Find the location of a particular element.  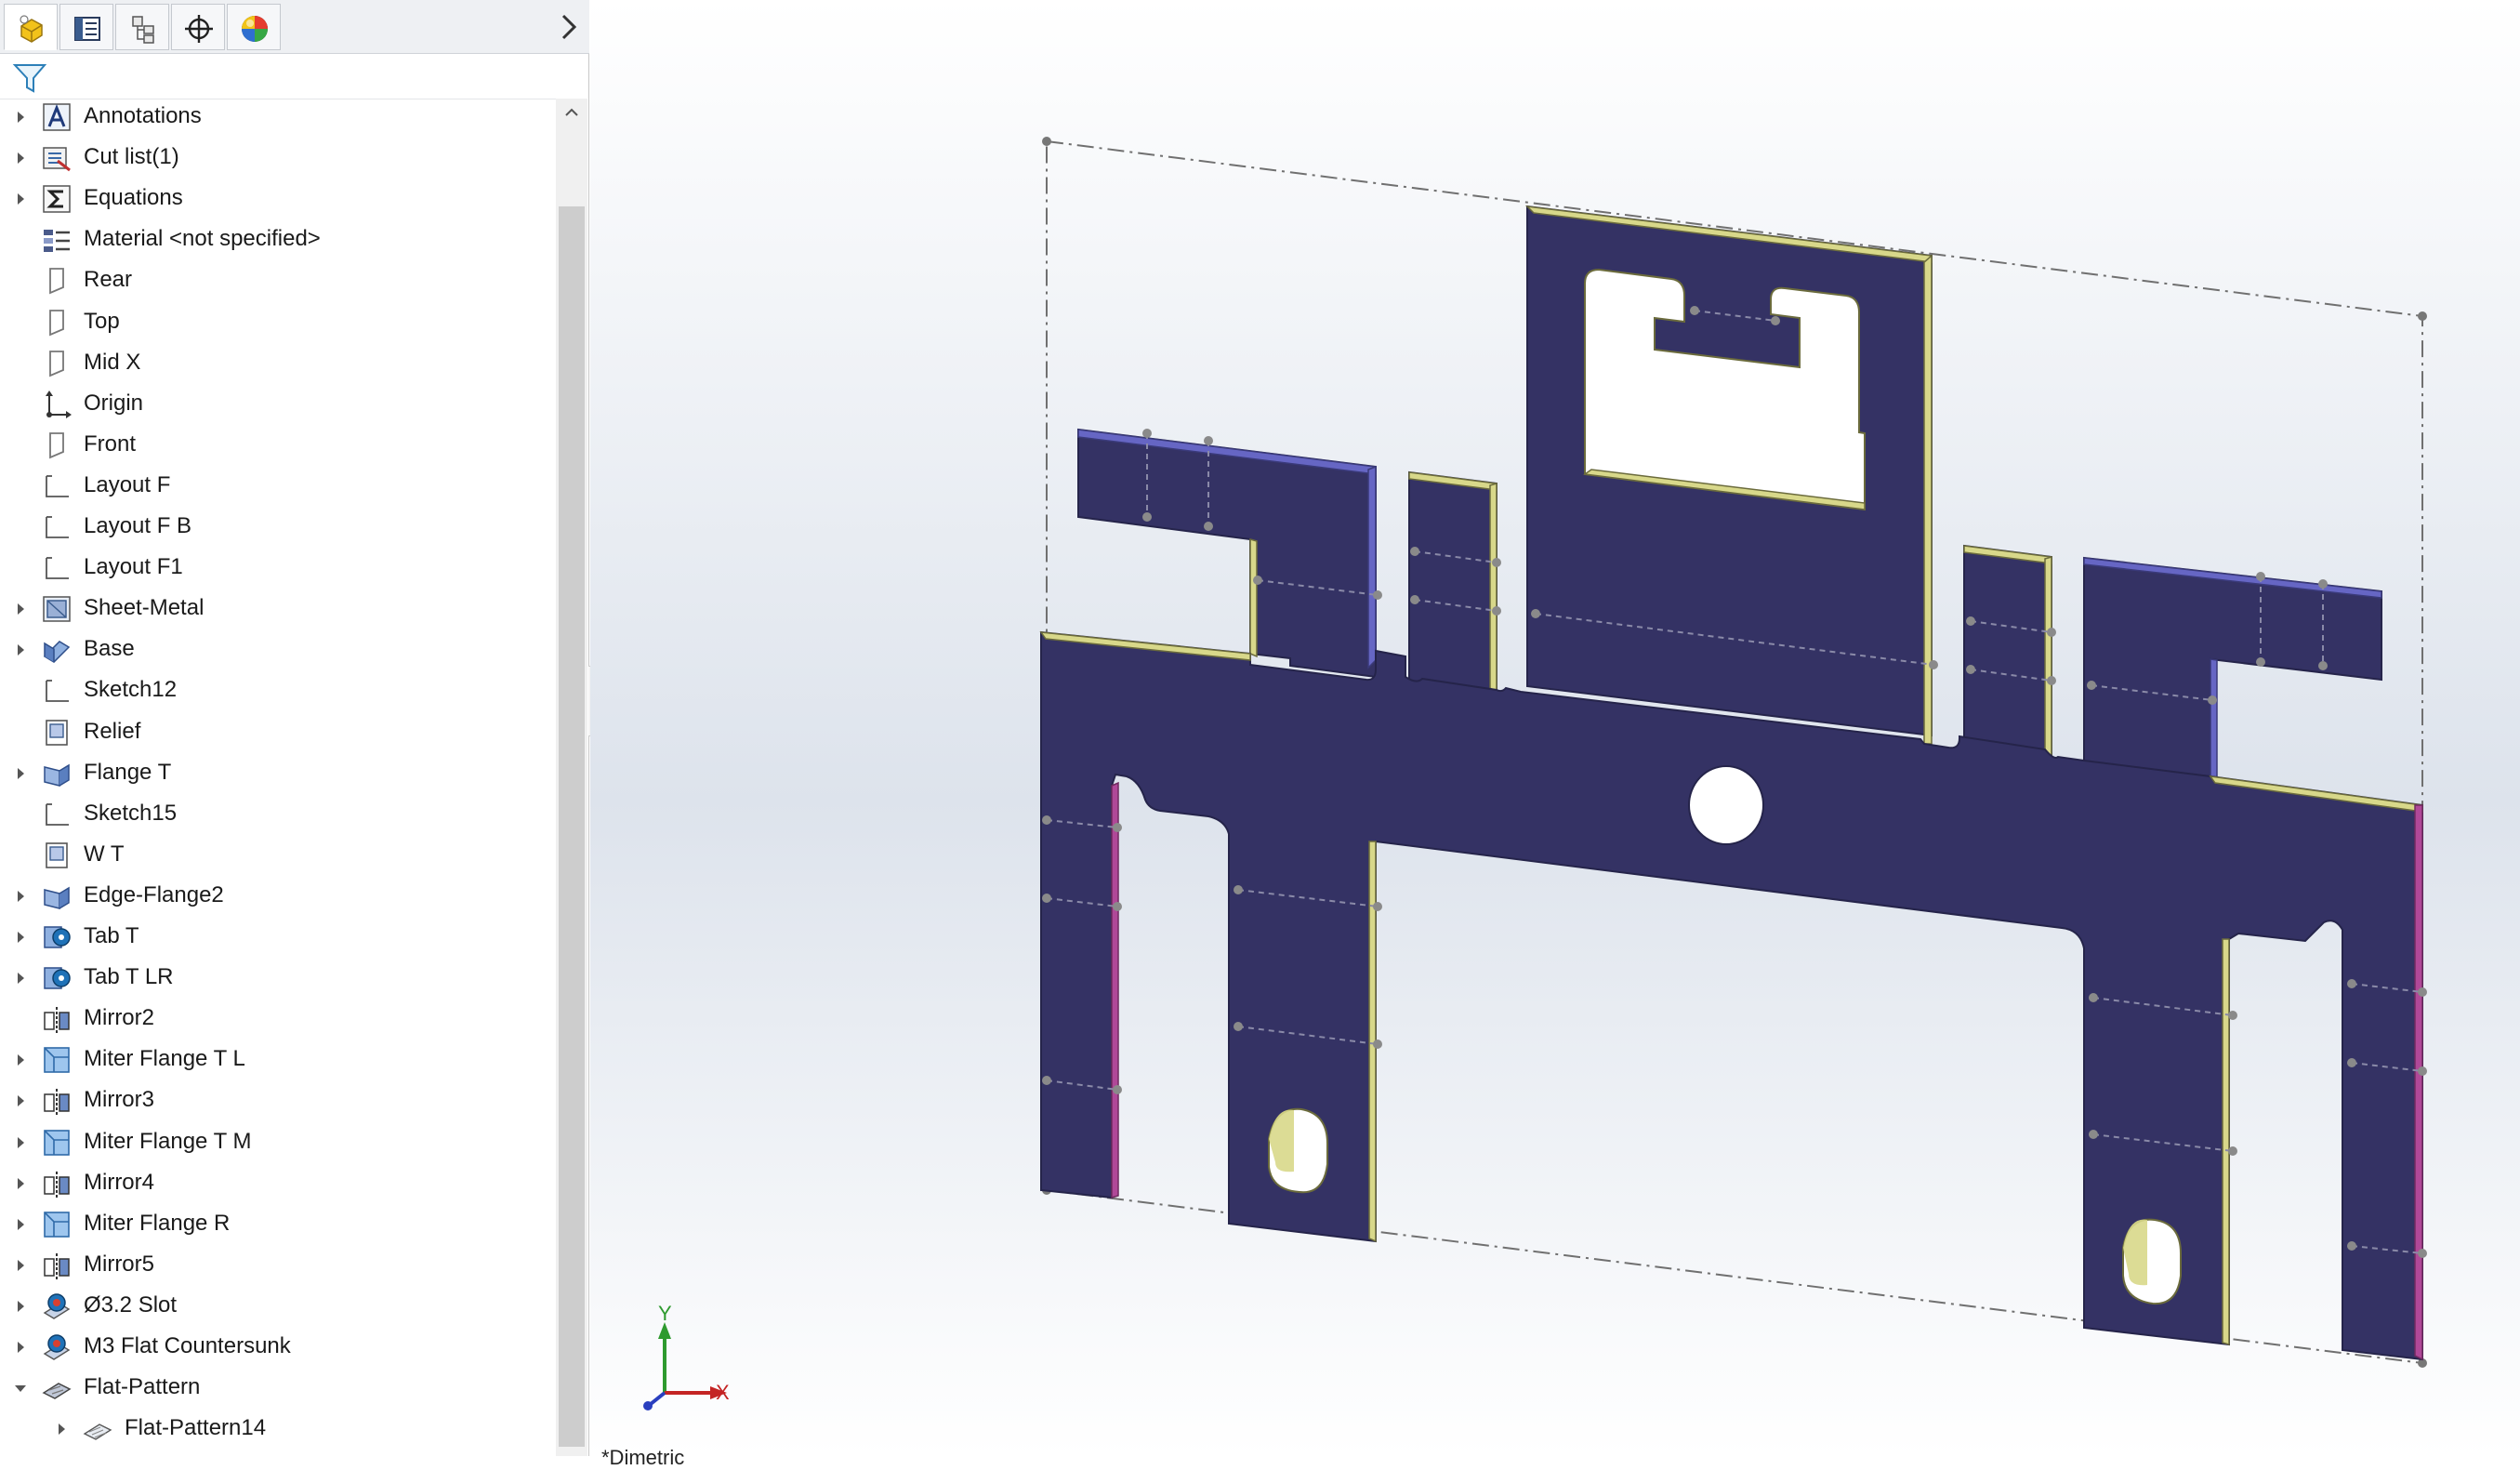

flange-icon is located at coordinates (57, 897).